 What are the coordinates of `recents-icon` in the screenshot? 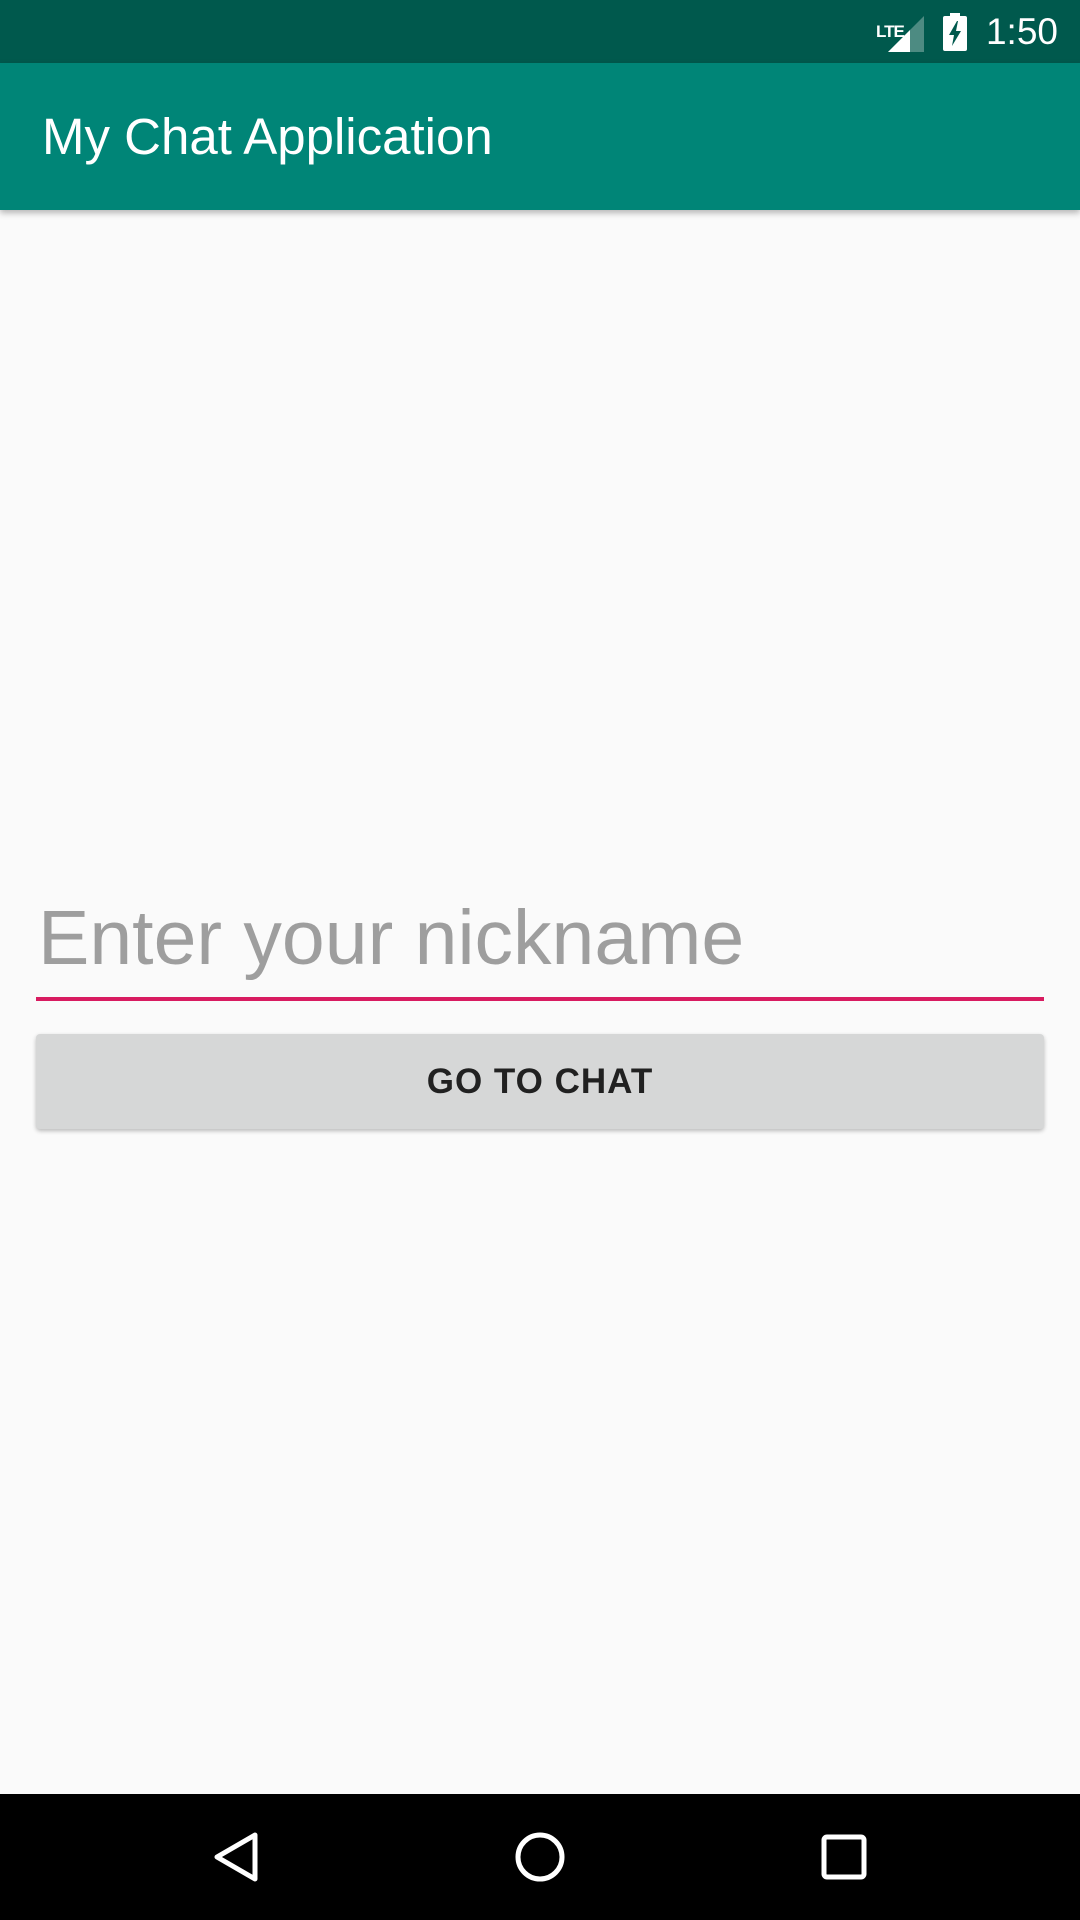 It's located at (844, 1857).